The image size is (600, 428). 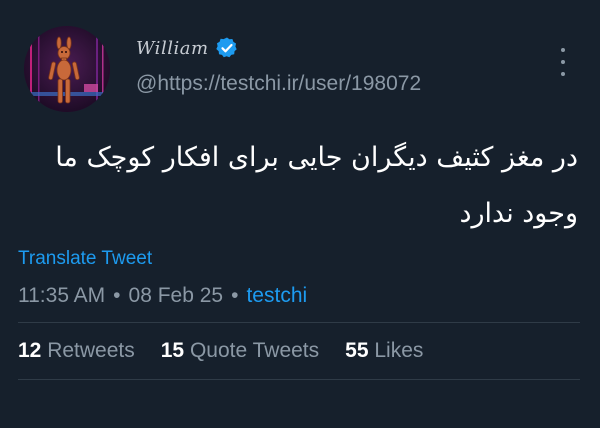 What do you see at coordinates (563, 62) in the screenshot?
I see `more-options-icon` at bounding box center [563, 62].